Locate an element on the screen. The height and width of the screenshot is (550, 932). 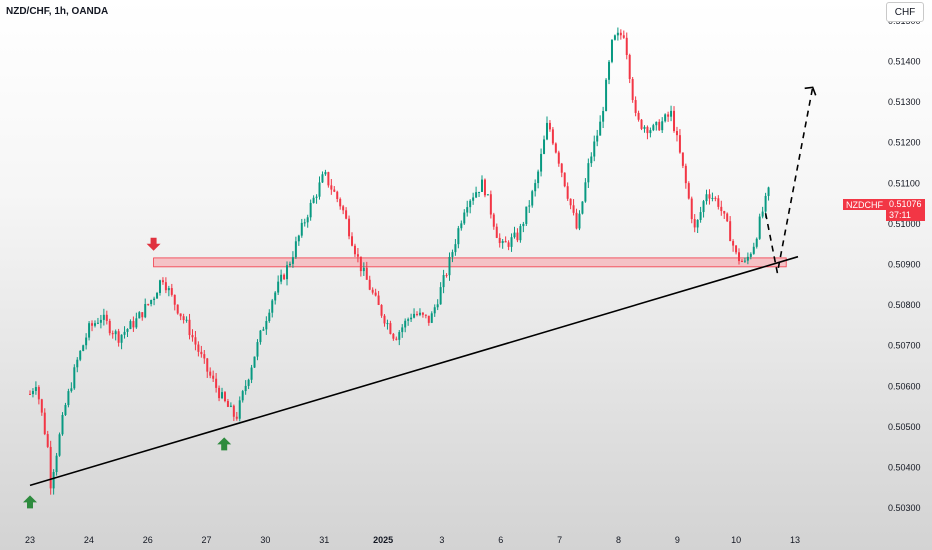
arrow-down-icon is located at coordinates (153, 244).